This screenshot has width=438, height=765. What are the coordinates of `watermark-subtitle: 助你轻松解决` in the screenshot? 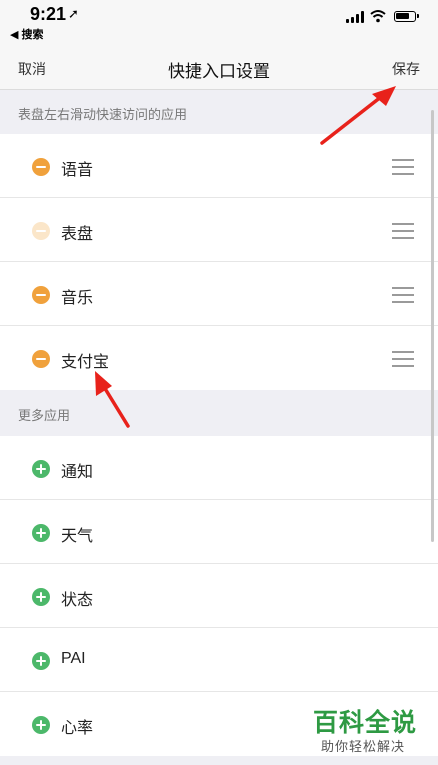 It's located at (363, 746).